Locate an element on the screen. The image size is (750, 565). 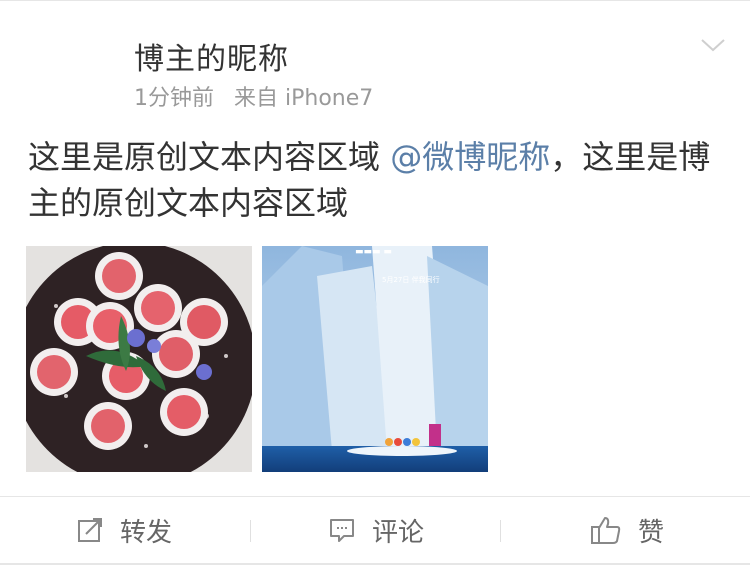
top-divider is located at coordinates (375, 0).